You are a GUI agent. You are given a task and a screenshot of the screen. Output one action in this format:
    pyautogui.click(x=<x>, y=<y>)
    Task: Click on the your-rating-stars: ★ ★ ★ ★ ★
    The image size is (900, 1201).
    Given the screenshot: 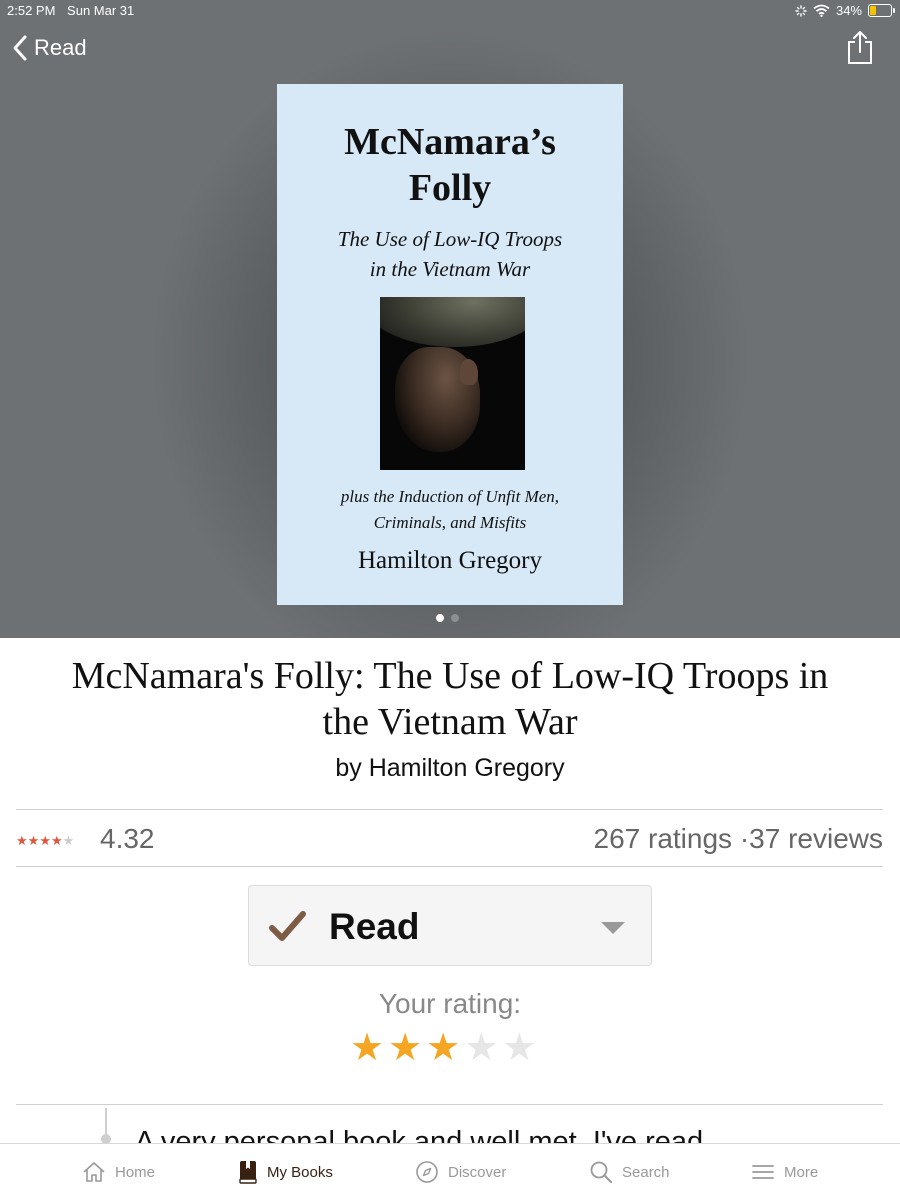 What is the action you would take?
    pyautogui.click(x=443, y=1048)
    